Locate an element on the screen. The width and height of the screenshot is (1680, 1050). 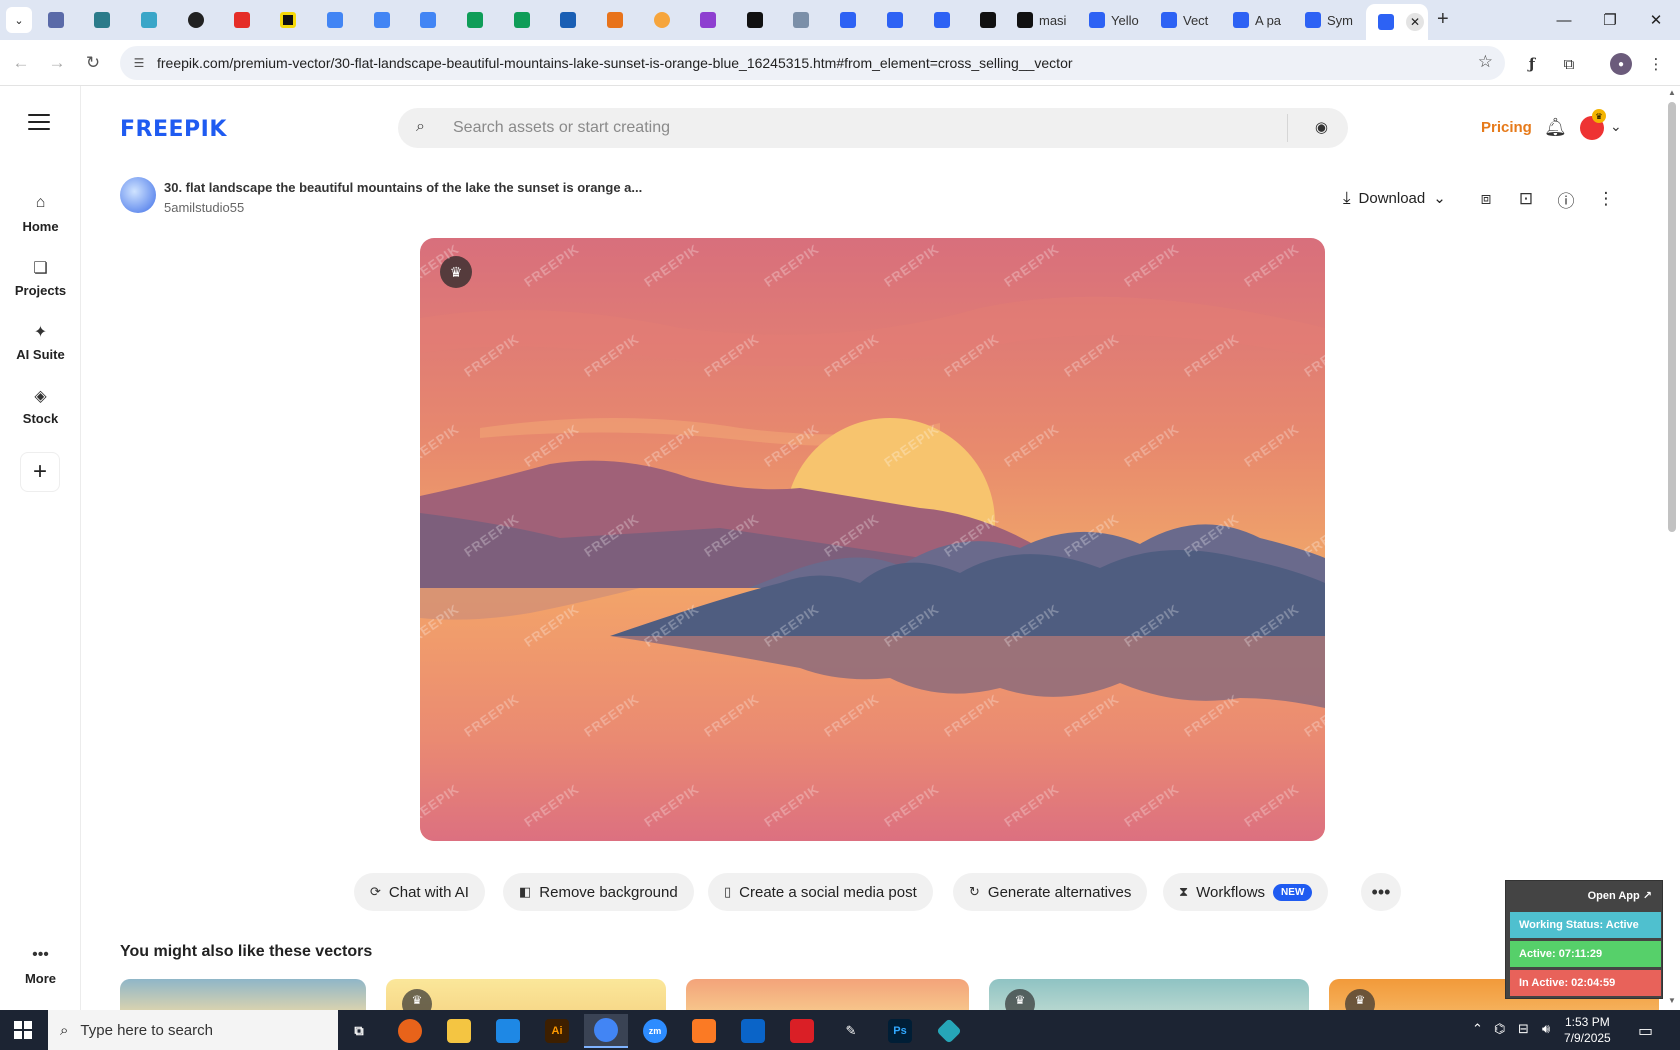
sidebar-item-home: ⌂ Home is located at coordinates (40, 214).